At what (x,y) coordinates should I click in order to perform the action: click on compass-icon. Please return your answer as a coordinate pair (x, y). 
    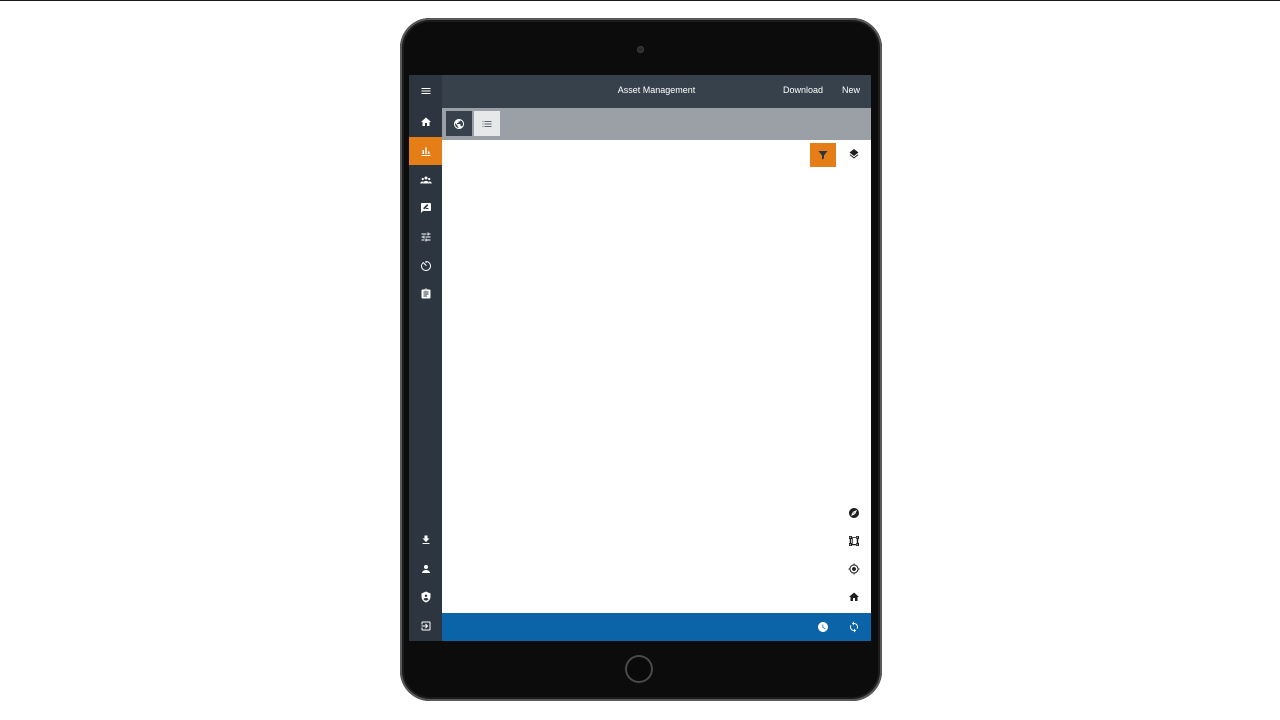
    Looking at the image, I should click on (854, 513).